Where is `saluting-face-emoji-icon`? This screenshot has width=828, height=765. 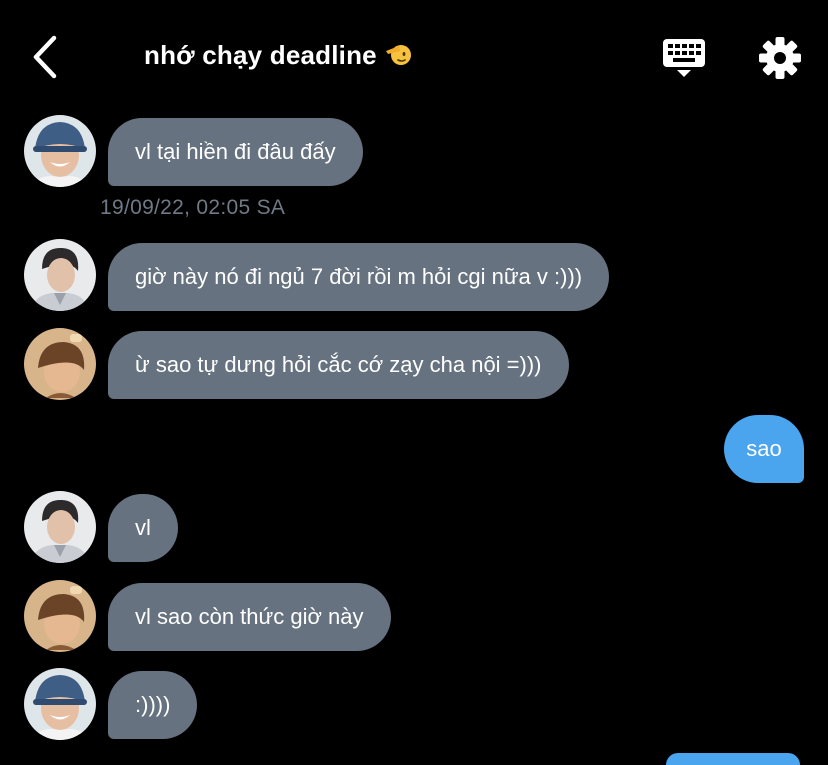 saluting-face-emoji-icon is located at coordinates (399, 57).